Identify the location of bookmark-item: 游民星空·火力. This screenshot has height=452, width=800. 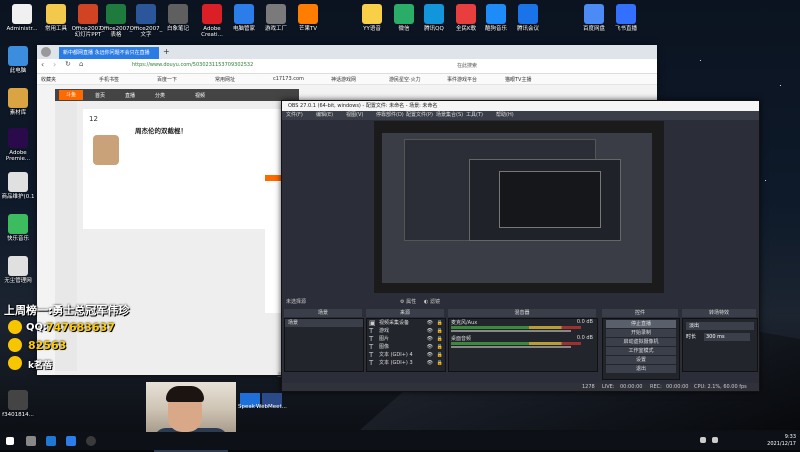
(405, 79).